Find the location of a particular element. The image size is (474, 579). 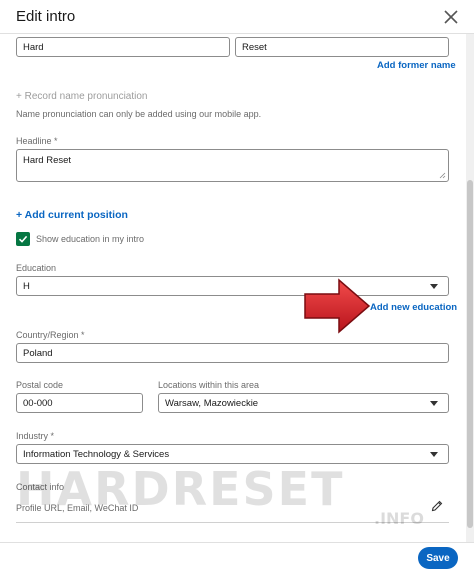

close-icon is located at coordinates (451, 17).